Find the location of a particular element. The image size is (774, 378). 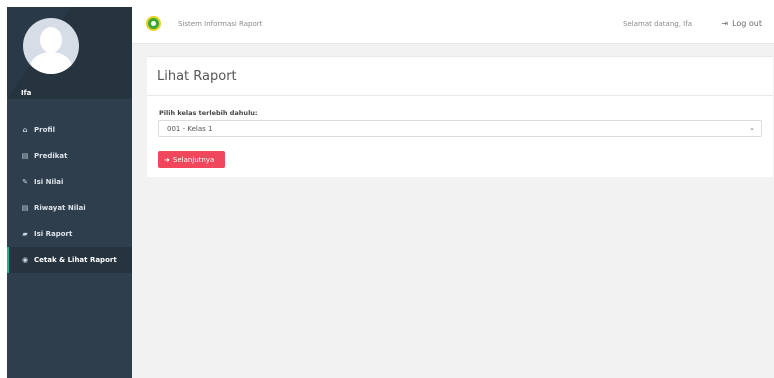

sidebar-item-label: Isi Raport is located at coordinates (53, 234).